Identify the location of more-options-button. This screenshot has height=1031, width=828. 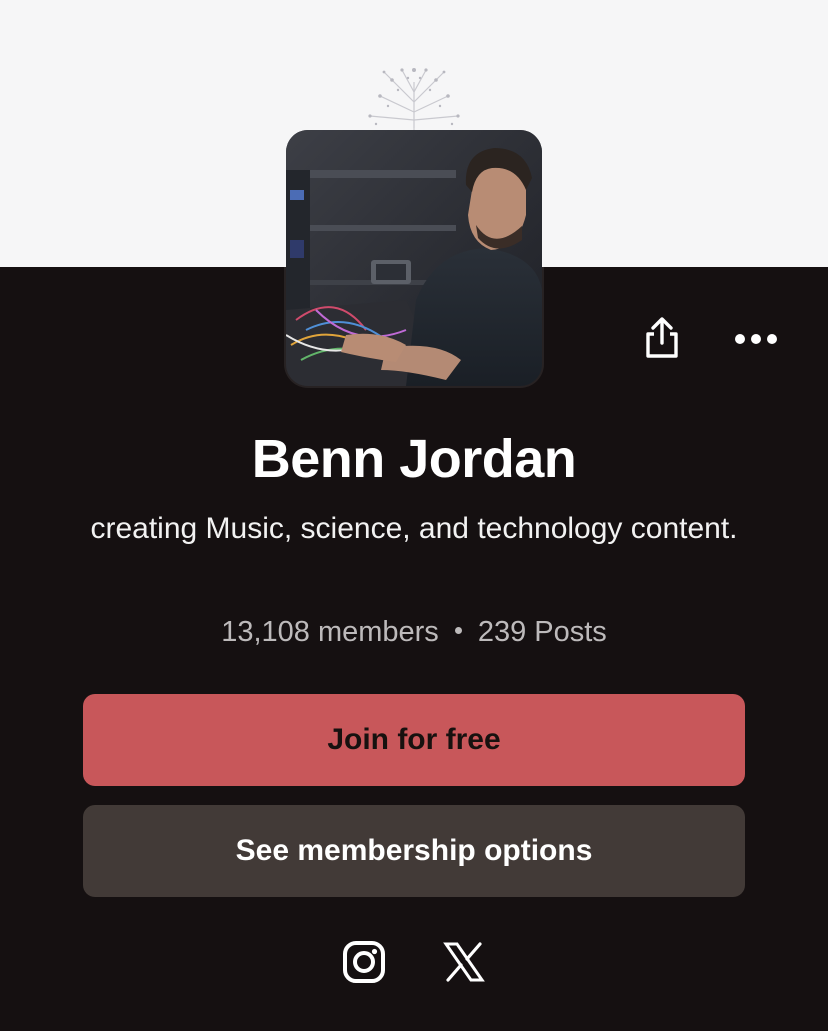
(756, 339).